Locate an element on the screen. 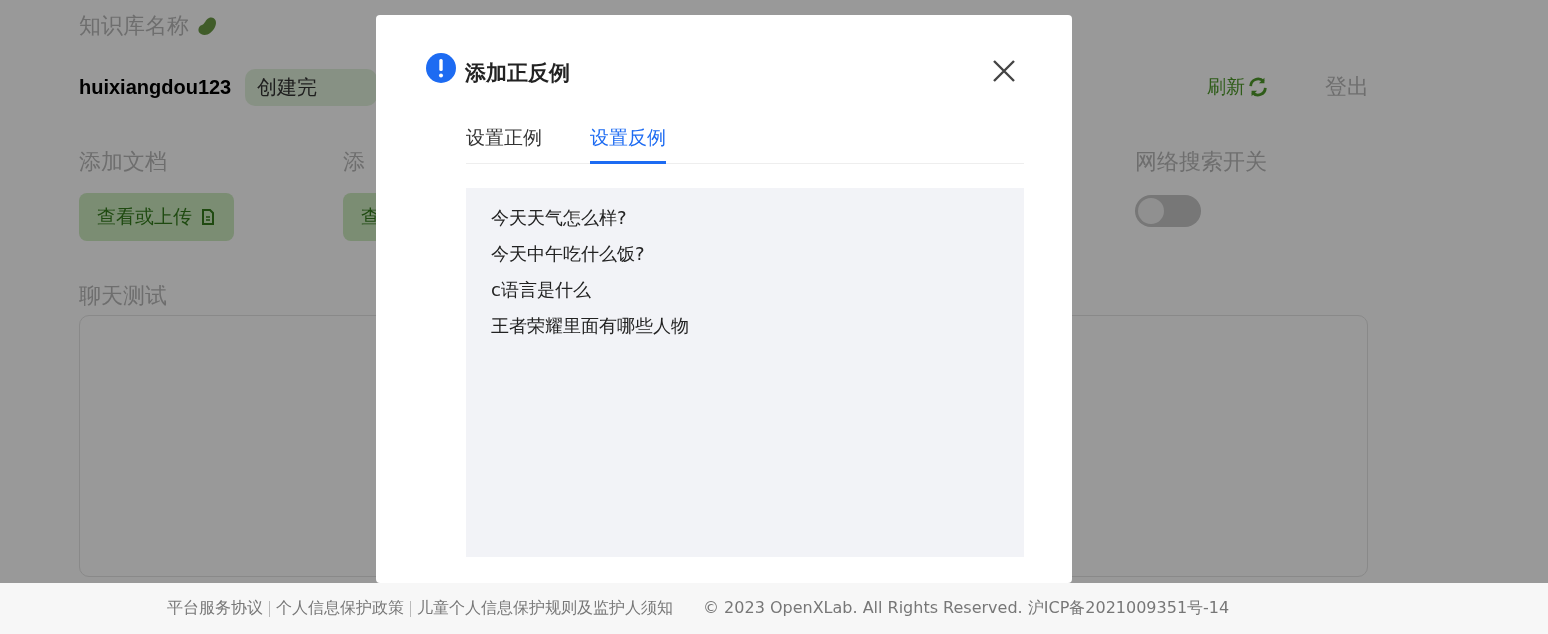 The image size is (1548, 634). refresh-icon is located at coordinates (1258, 87).